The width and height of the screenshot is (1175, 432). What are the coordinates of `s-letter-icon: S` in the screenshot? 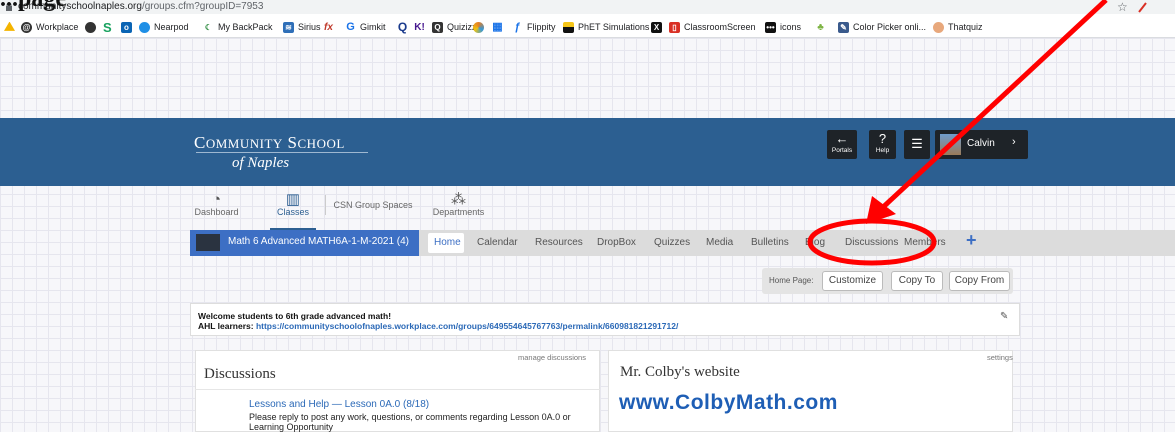 It's located at (107, 27).